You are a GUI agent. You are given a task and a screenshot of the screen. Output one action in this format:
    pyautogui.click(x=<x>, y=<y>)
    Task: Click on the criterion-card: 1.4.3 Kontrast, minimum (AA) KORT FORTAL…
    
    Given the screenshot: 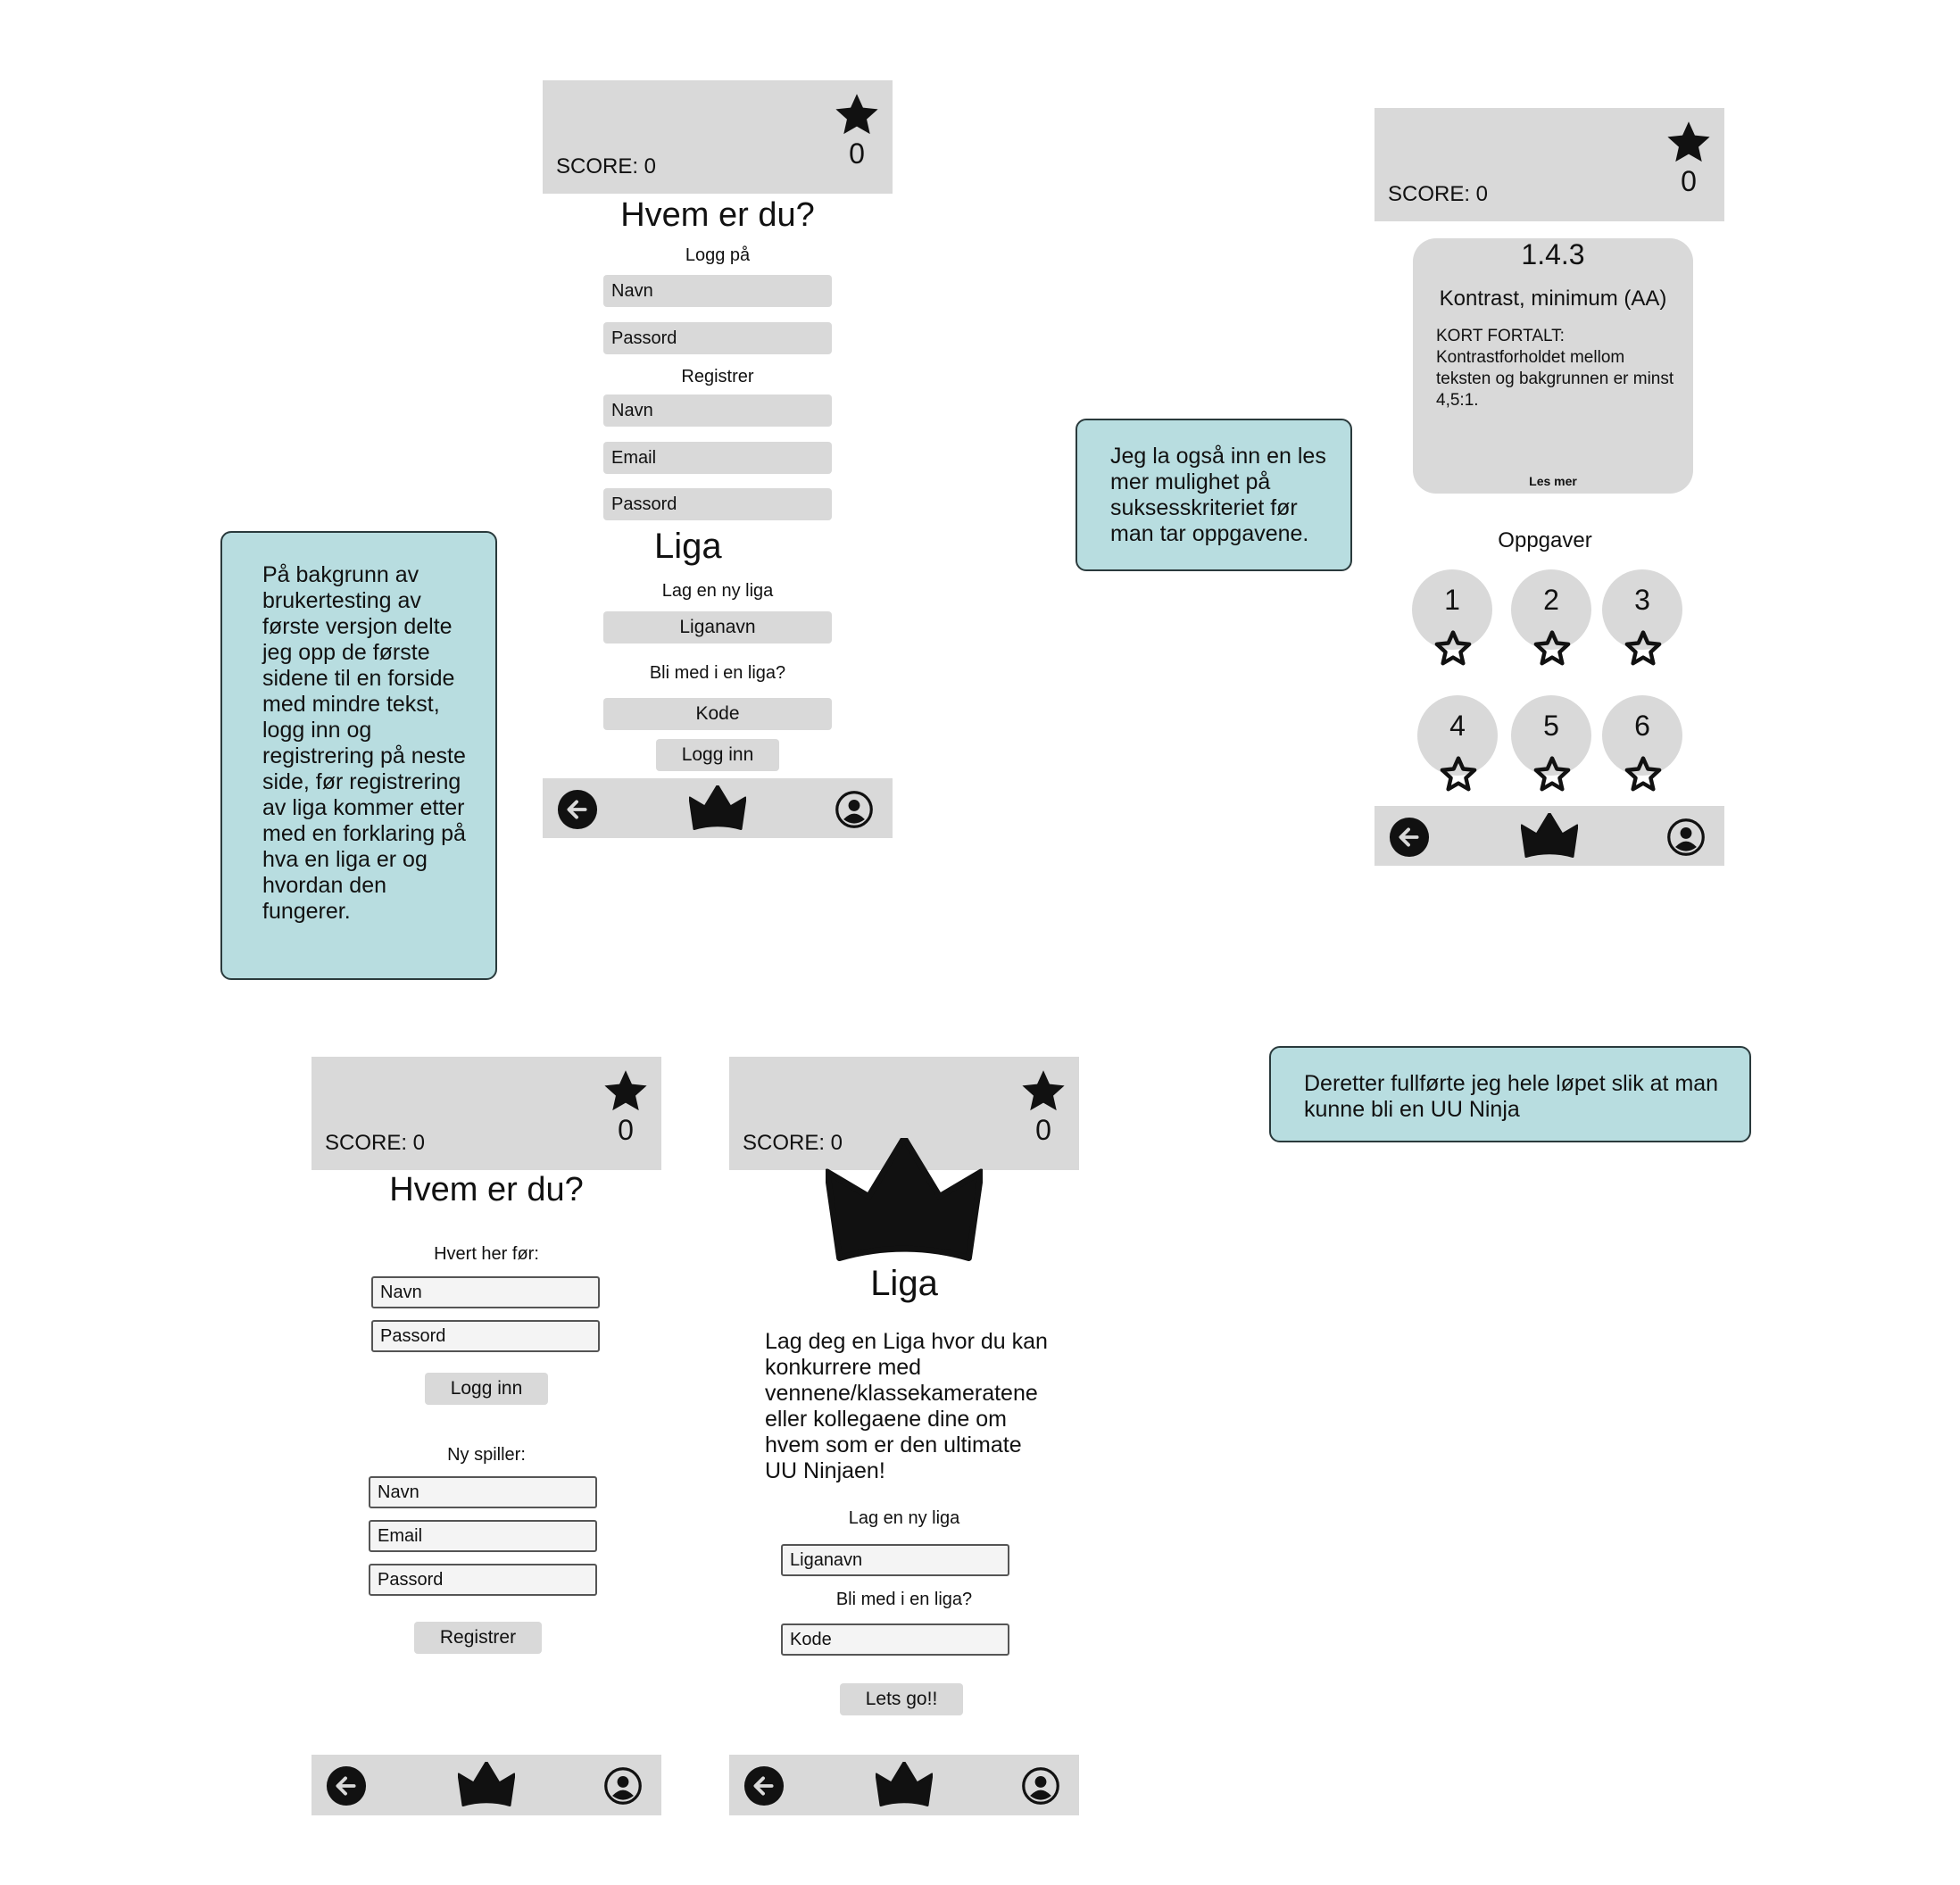 What is the action you would take?
    pyautogui.click(x=1553, y=366)
    